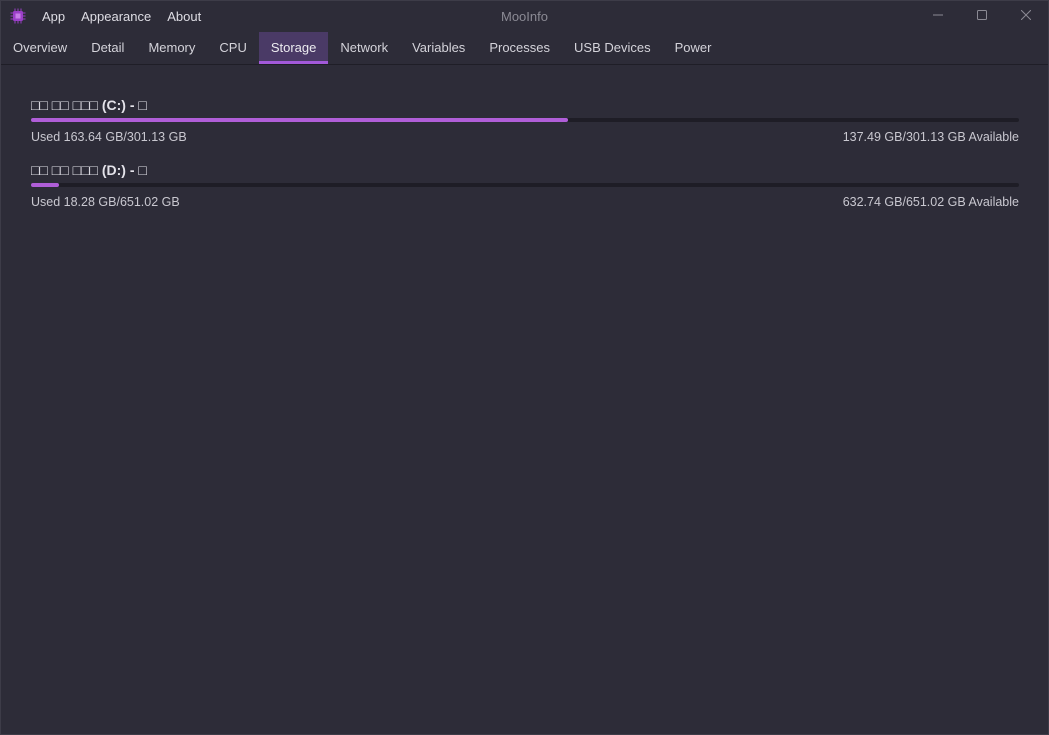 Image resolution: width=1049 pixels, height=735 pixels. Describe the element at coordinates (109, 137) in the screenshot. I see `used-text: Used 163.64 GB/301.13 GB` at that location.